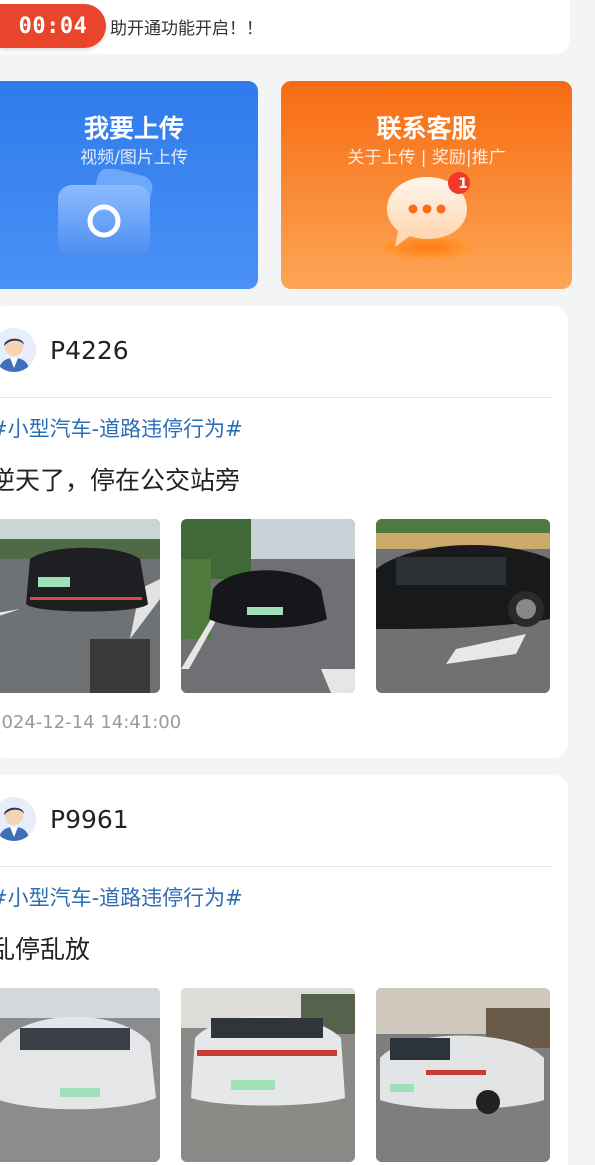 The width and height of the screenshot is (595, 1165). Describe the element at coordinates (120, 480) in the screenshot. I see `post-text: 逆天了，停在公交站旁` at that location.